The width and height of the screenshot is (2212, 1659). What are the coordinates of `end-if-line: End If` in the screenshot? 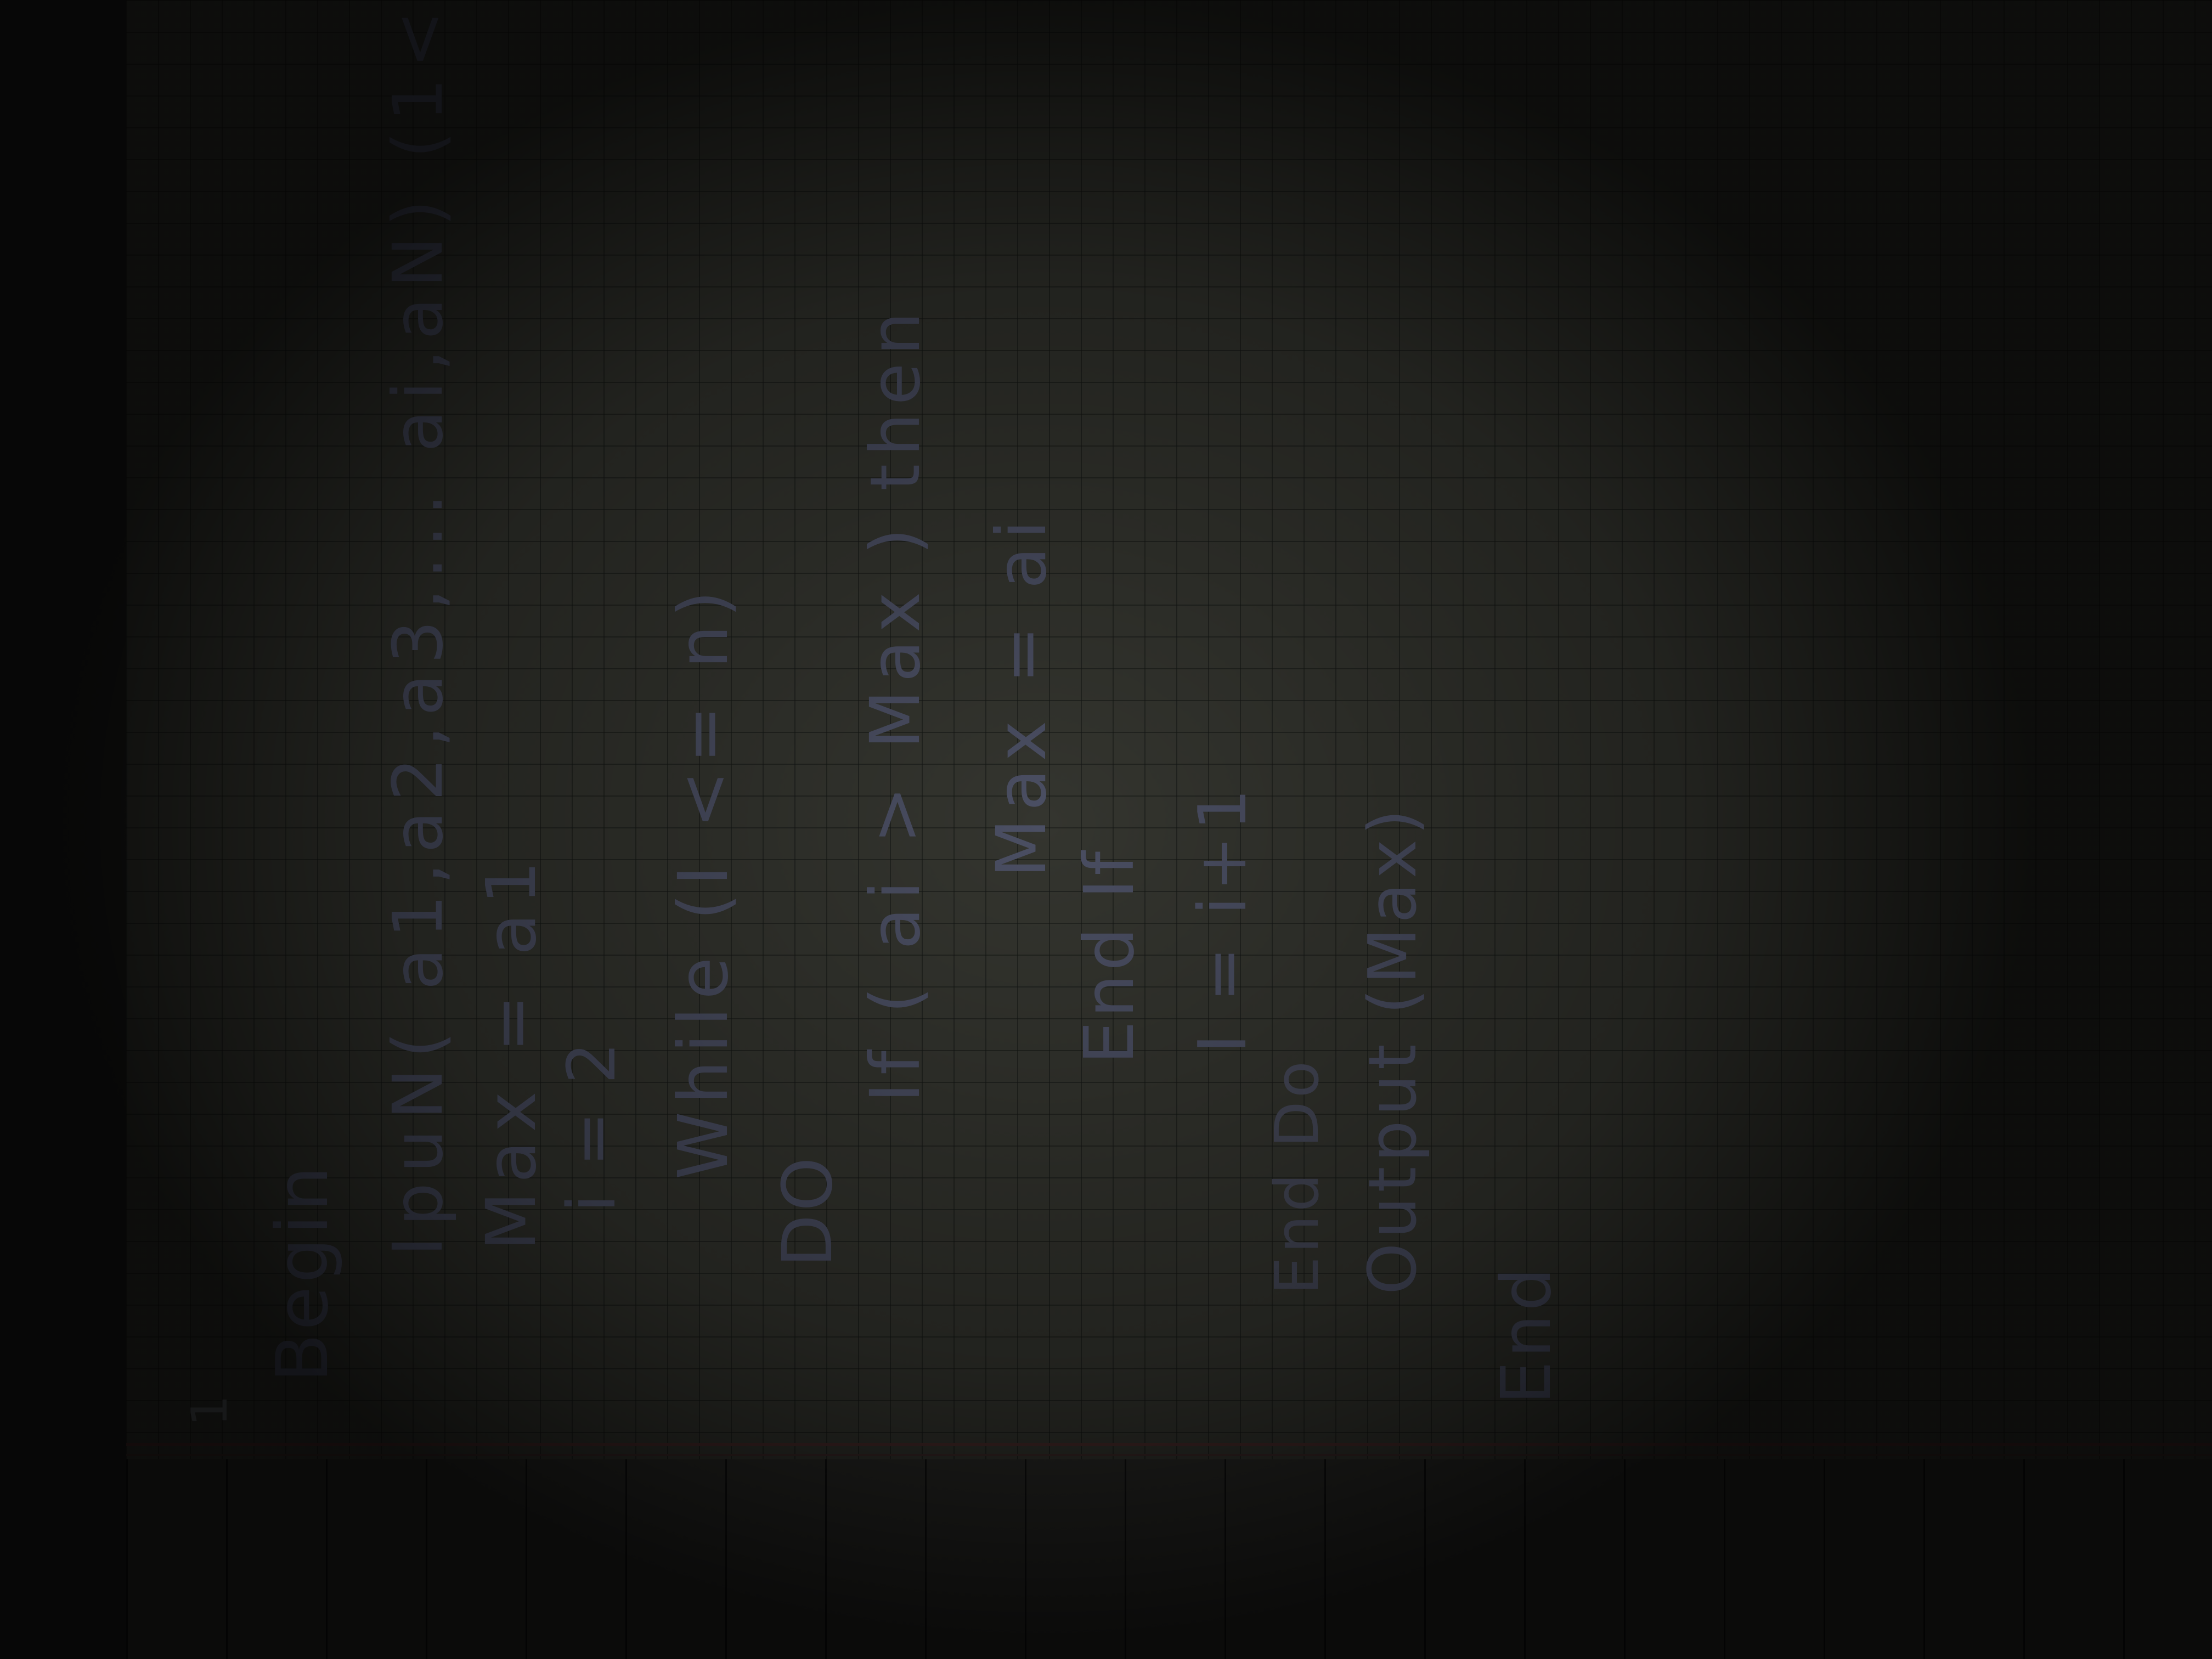 It's located at (1109, 956).